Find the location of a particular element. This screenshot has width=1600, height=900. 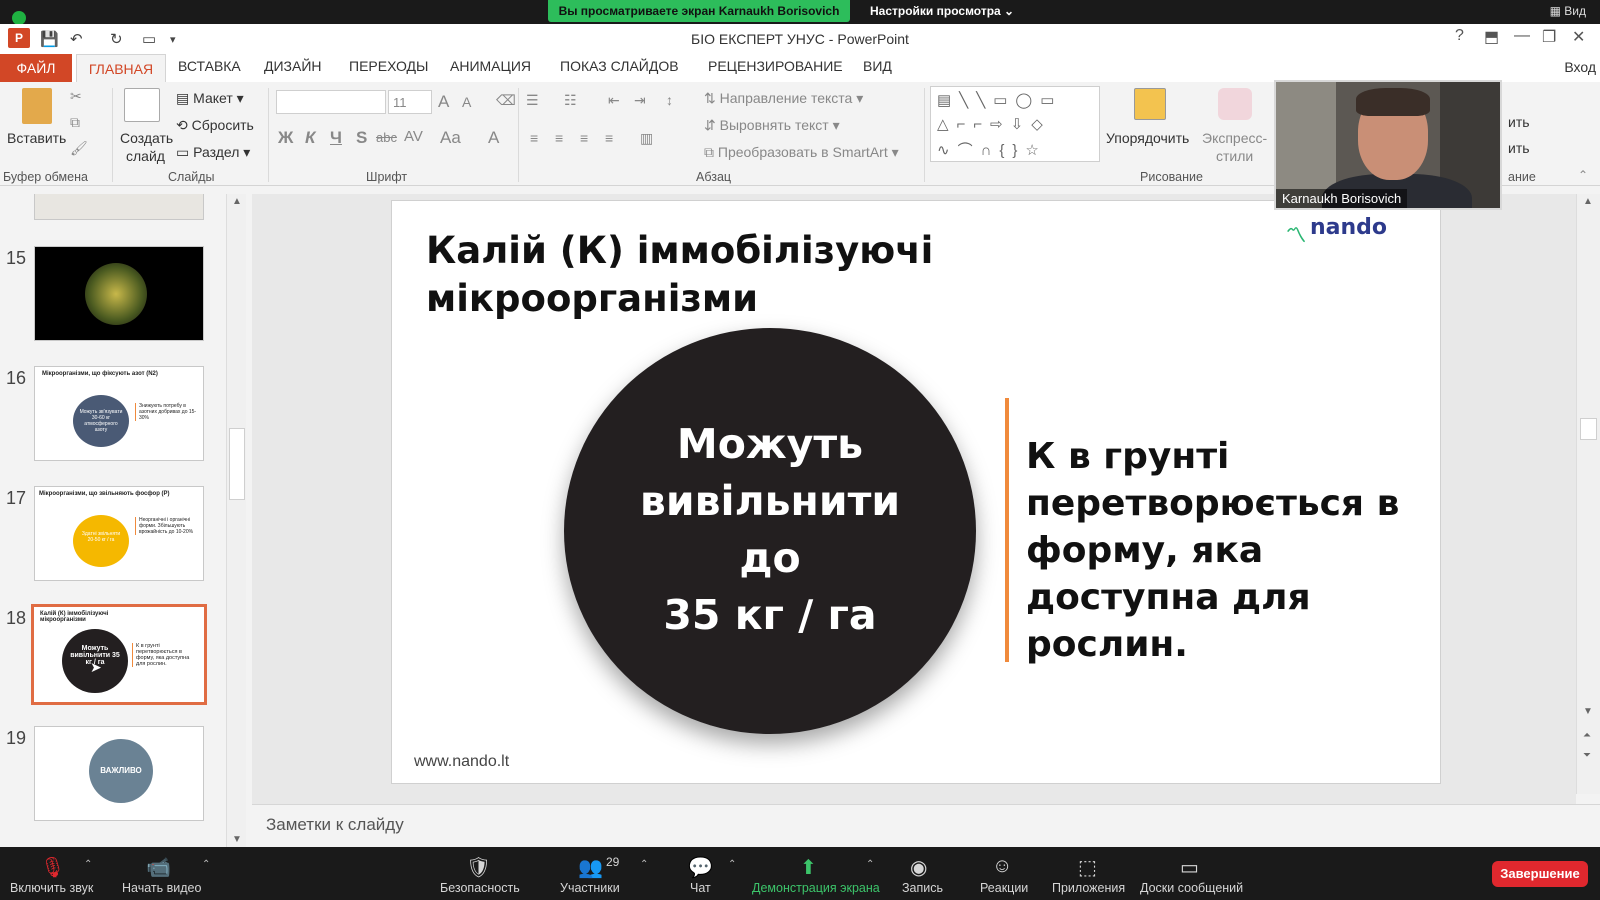

video-off-icon: 📹 is located at coordinates (158, 867).